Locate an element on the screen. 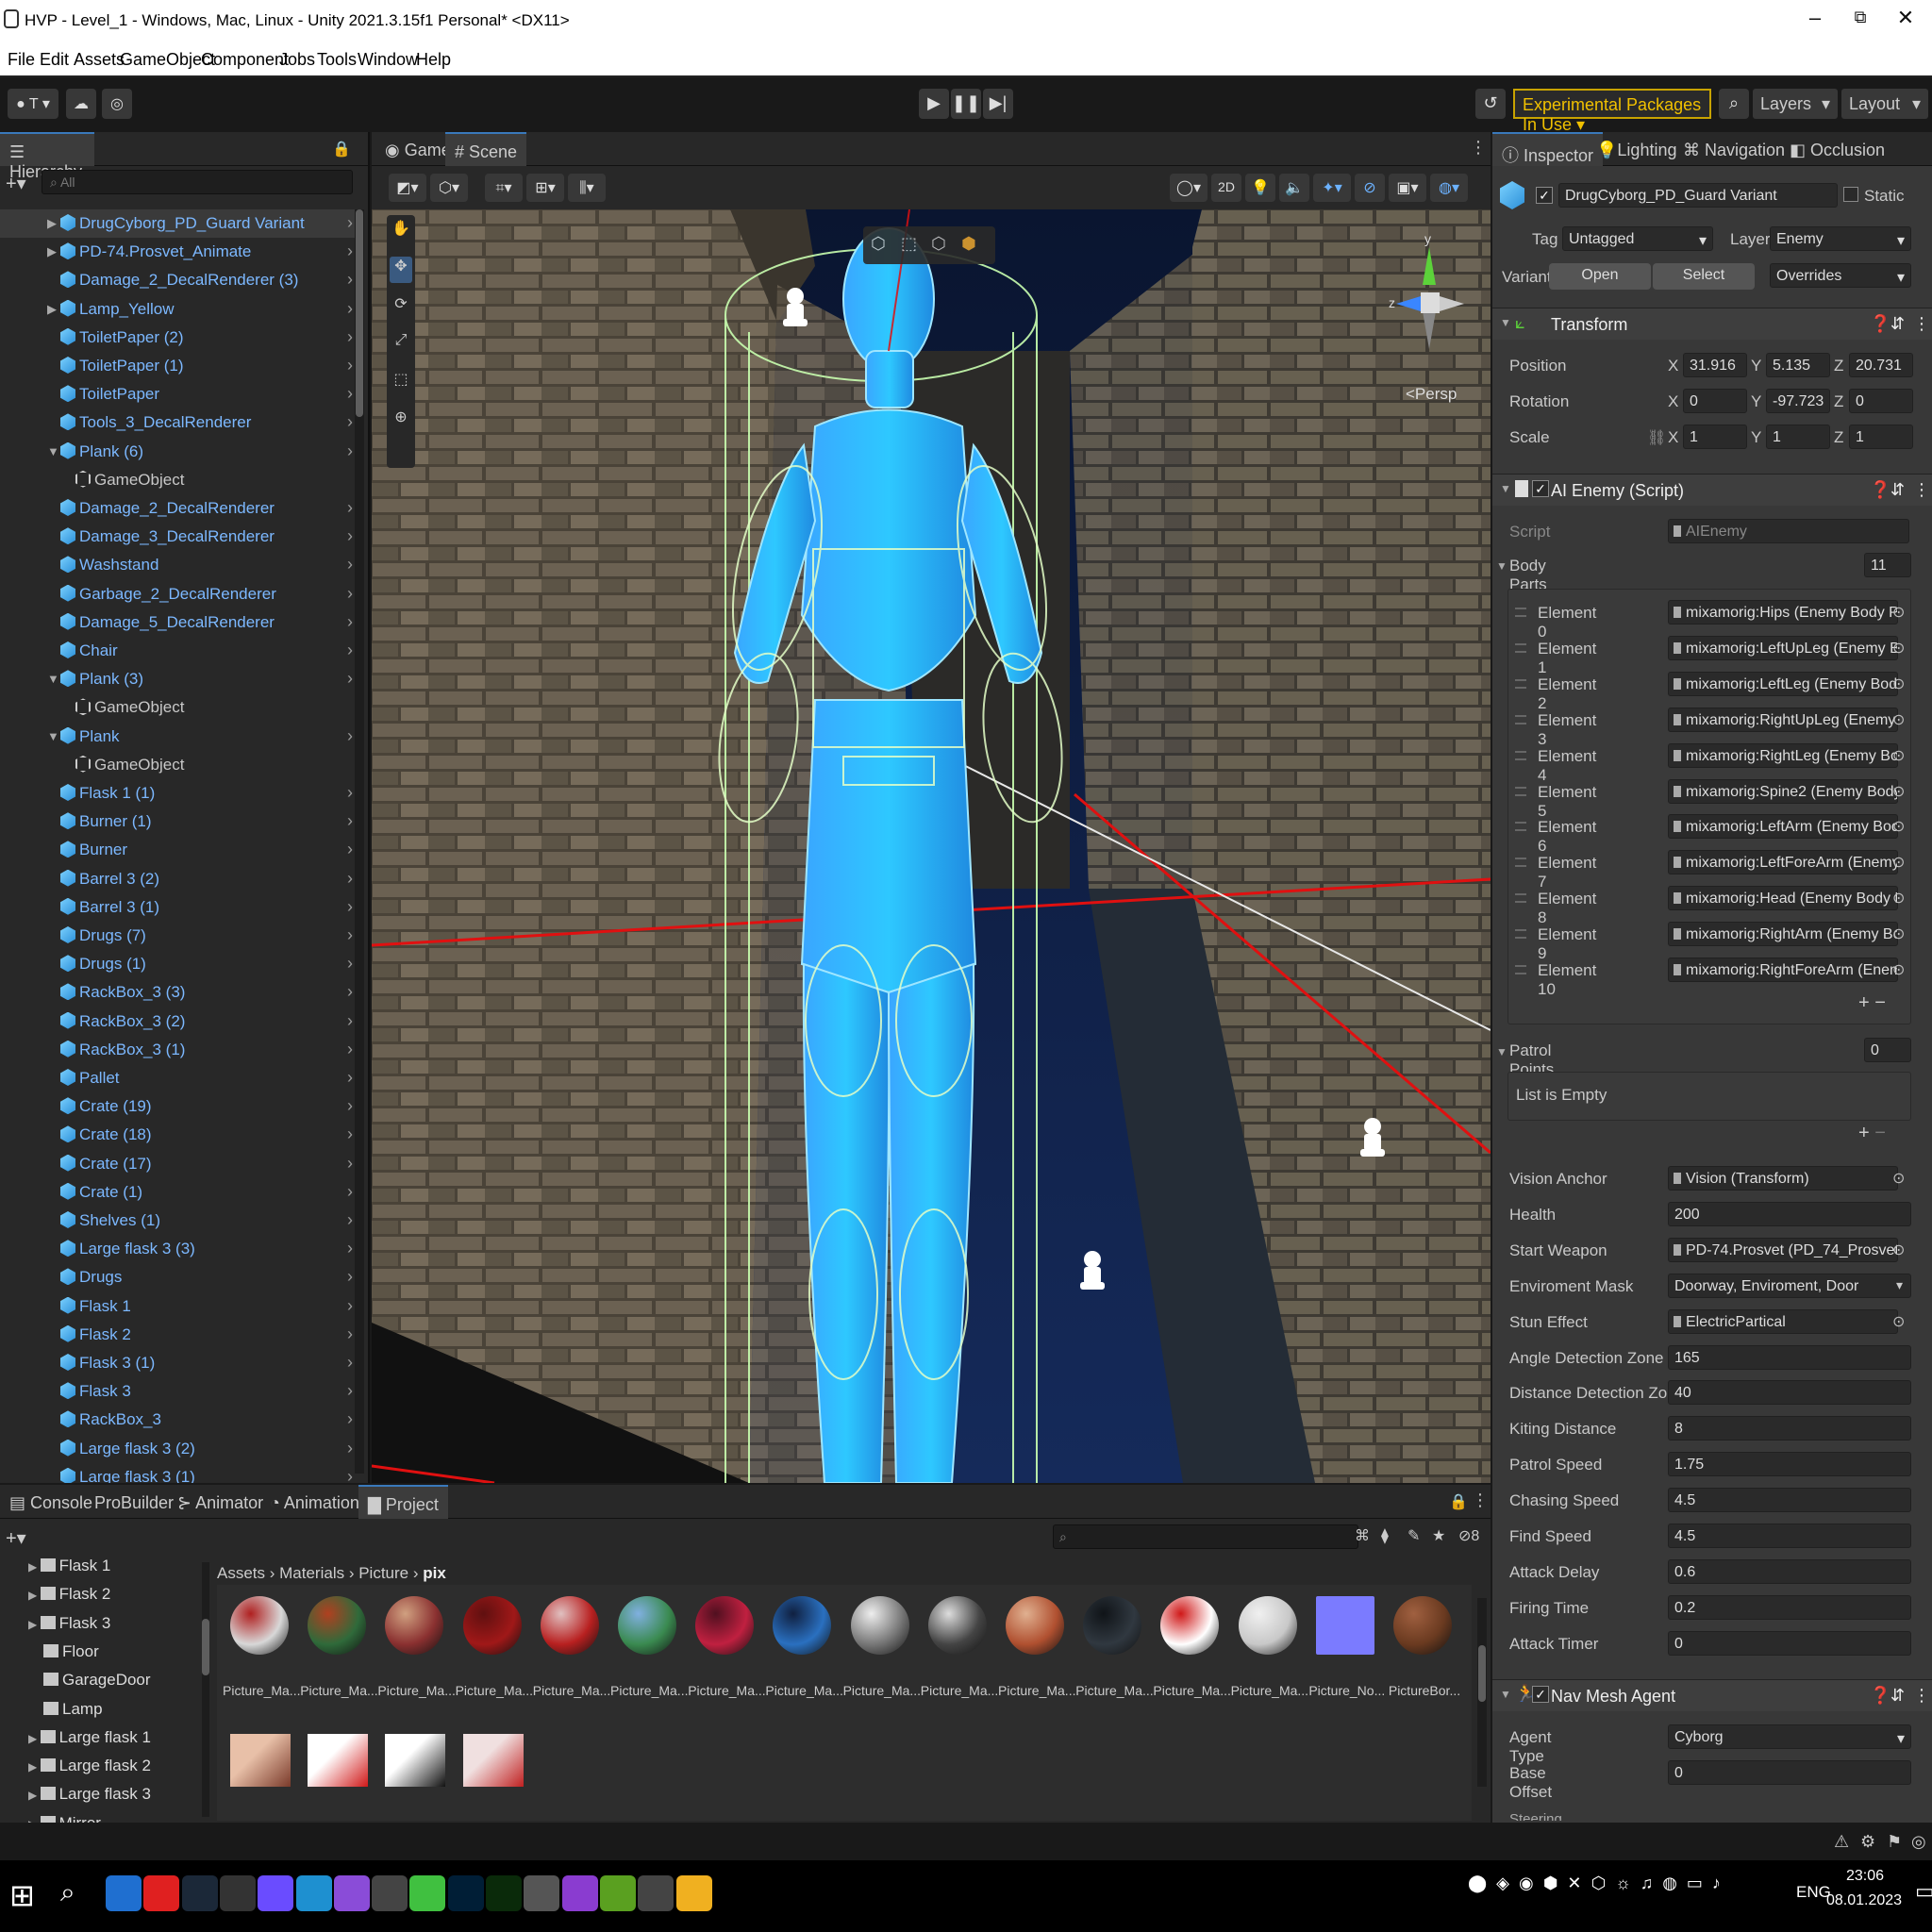  value-field: 8 is located at coordinates (1790, 1429).